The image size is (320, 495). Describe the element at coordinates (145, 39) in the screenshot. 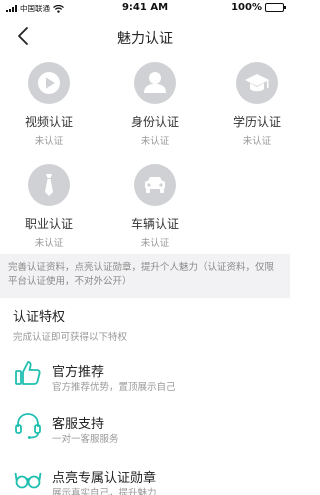

I see `page-title: 魅力认证` at that location.